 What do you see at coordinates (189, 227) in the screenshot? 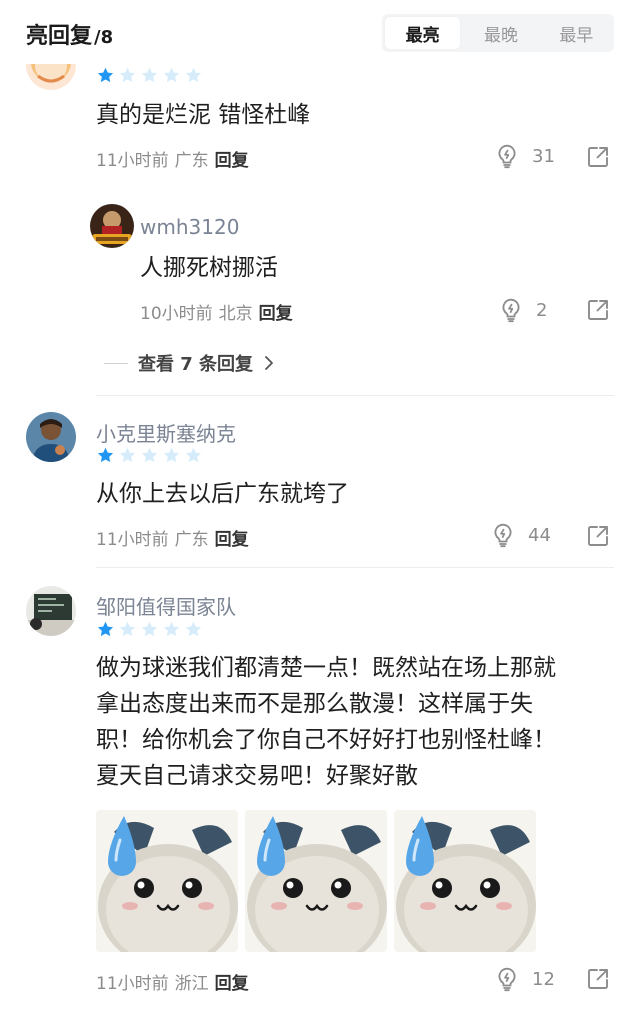
I see `reply-username: wmh3120` at bounding box center [189, 227].